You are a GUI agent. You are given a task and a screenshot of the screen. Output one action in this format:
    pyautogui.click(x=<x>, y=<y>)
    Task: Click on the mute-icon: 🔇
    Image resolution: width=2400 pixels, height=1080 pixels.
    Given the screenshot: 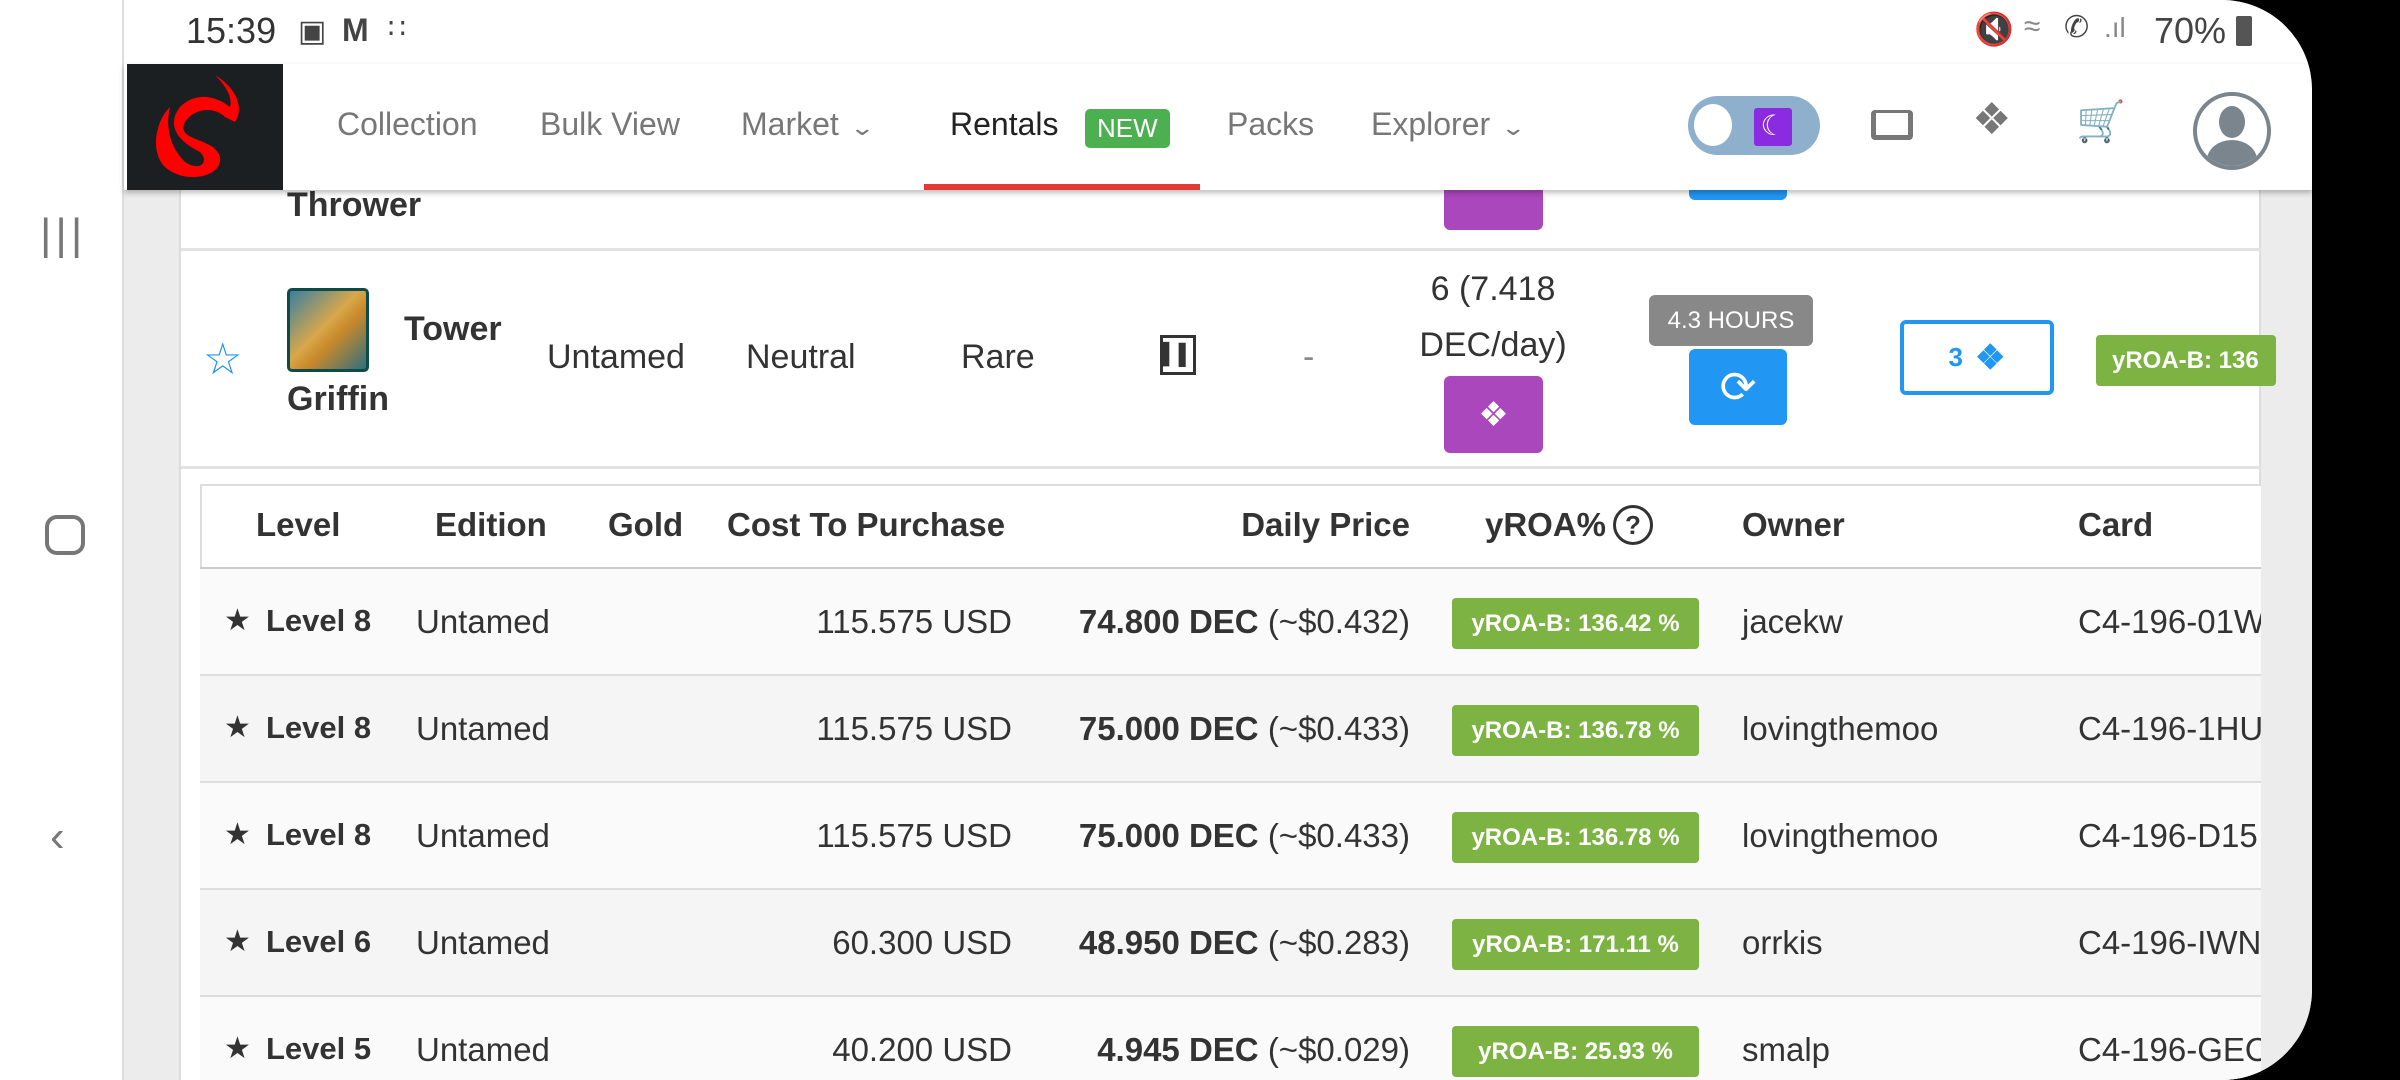 What is the action you would take?
    pyautogui.click(x=1994, y=29)
    